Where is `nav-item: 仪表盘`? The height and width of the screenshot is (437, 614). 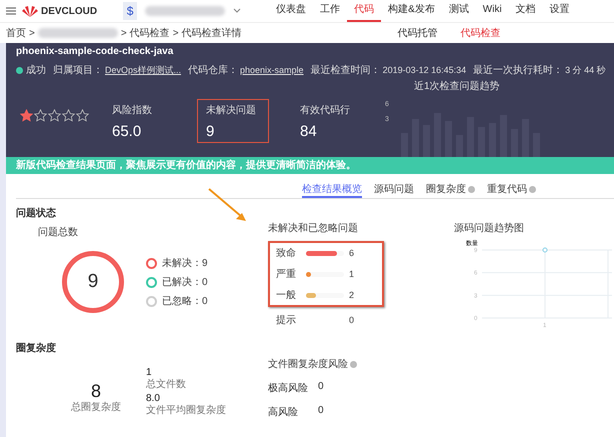 nav-item: 仪表盘 is located at coordinates (291, 11).